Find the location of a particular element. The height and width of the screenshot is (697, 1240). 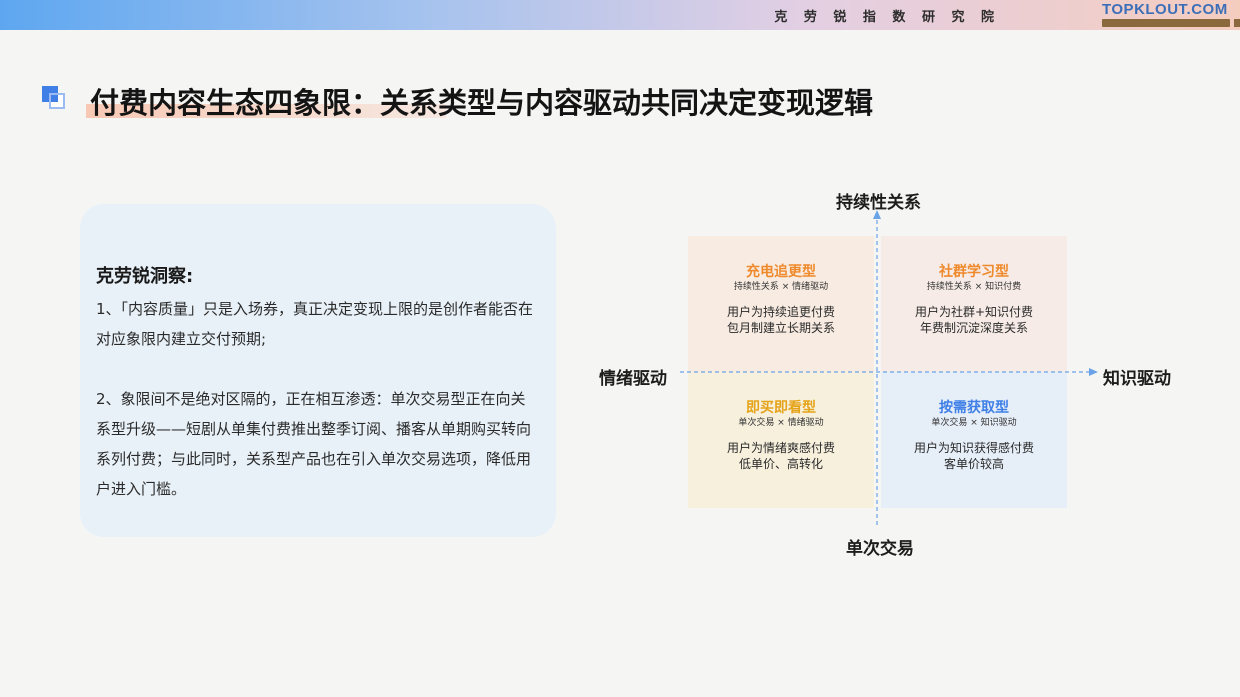

horizontal-axis-arrow is located at coordinates (1093, 372).